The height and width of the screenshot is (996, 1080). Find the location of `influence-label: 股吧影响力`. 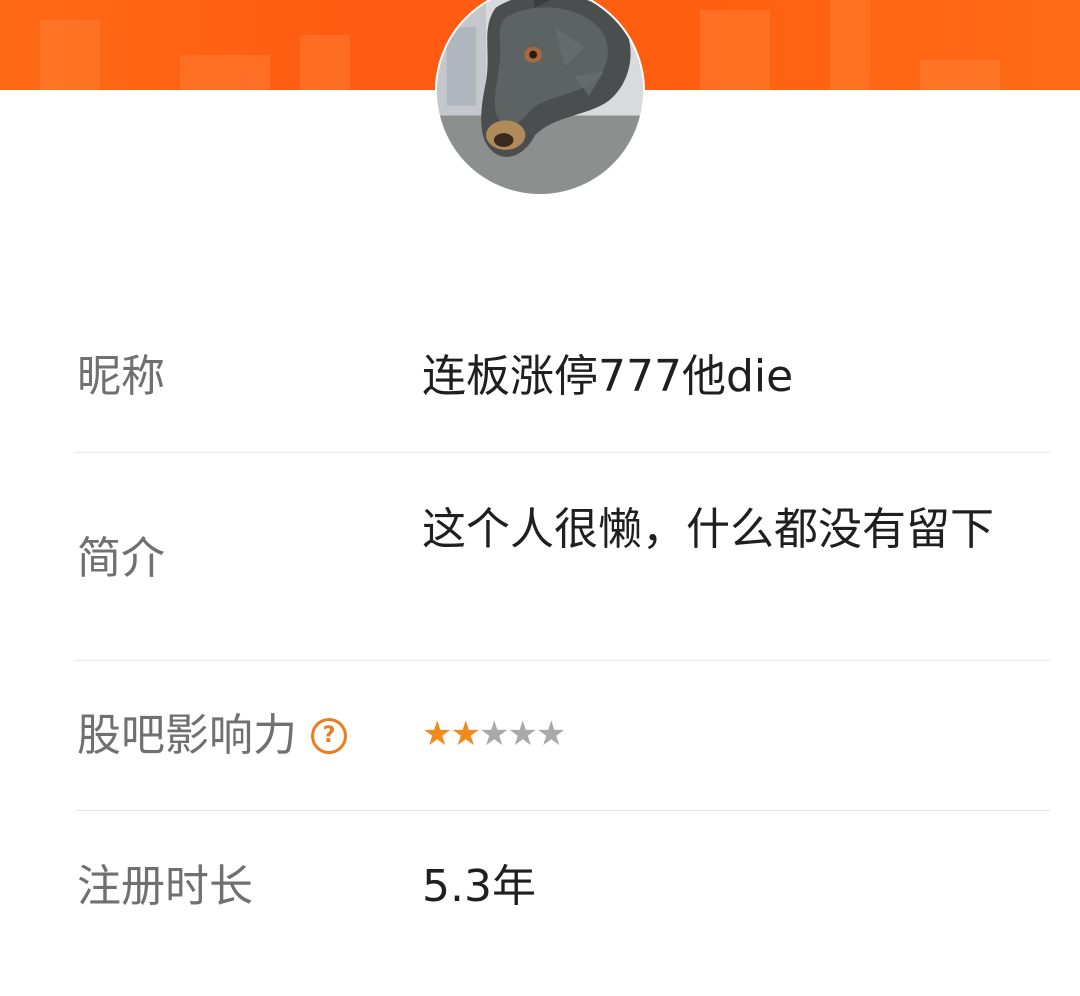

influence-label: 股吧影响力 is located at coordinates (187, 735).